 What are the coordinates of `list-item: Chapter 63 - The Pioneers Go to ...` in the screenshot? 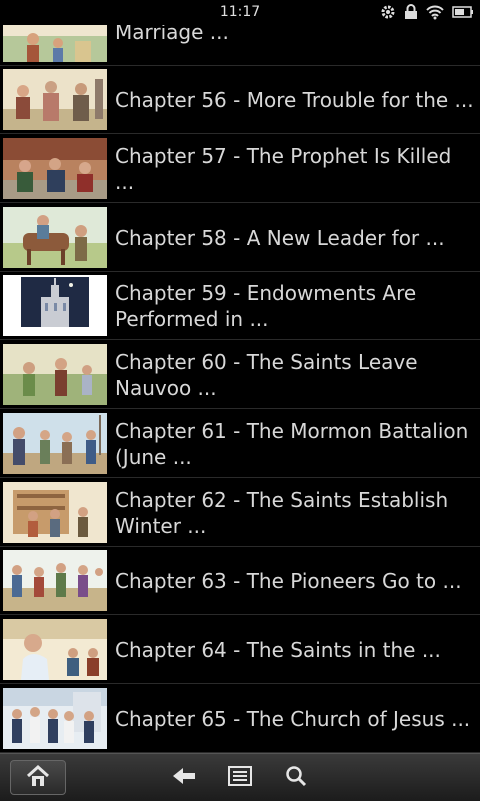 It's located at (240, 581).